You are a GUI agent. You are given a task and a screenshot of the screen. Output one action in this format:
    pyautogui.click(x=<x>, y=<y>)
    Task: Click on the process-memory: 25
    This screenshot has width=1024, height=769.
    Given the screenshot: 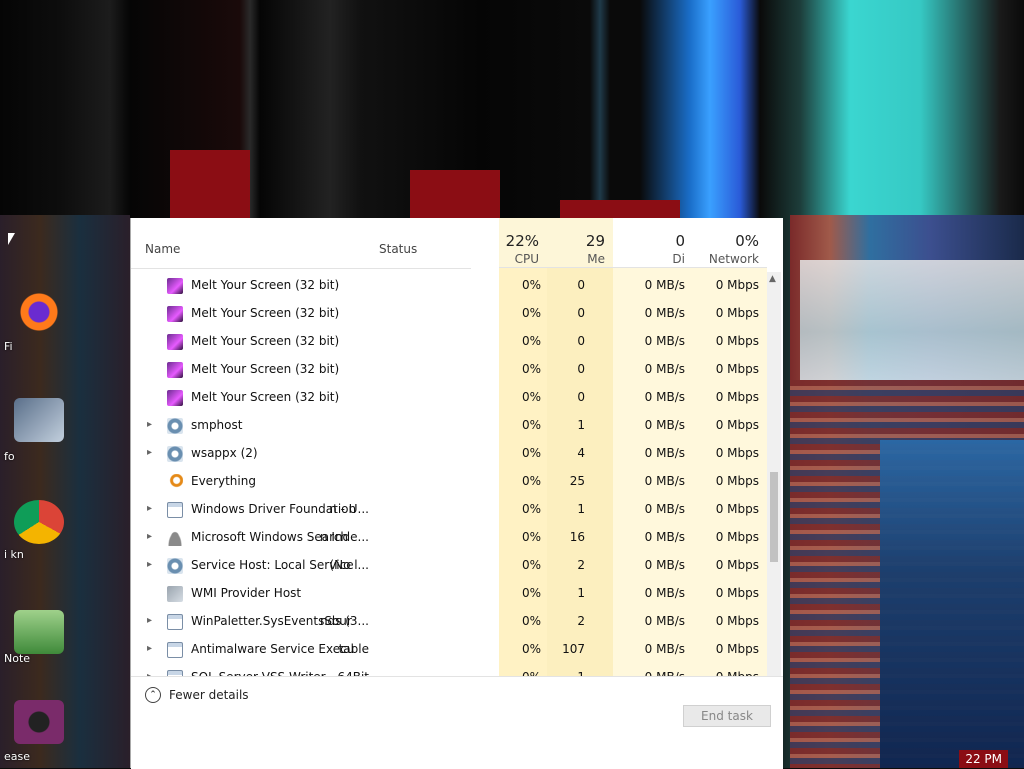 What is the action you would take?
    pyautogui.click(x=577, y=481)
    